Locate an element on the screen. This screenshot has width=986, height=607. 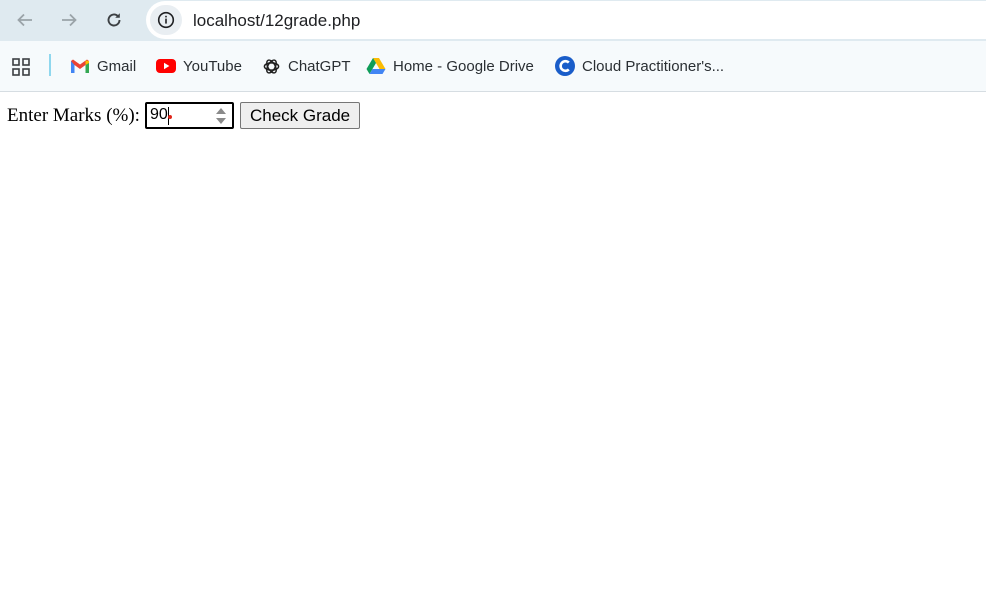
number-spinner-icon is located at coordinates (221, 116).